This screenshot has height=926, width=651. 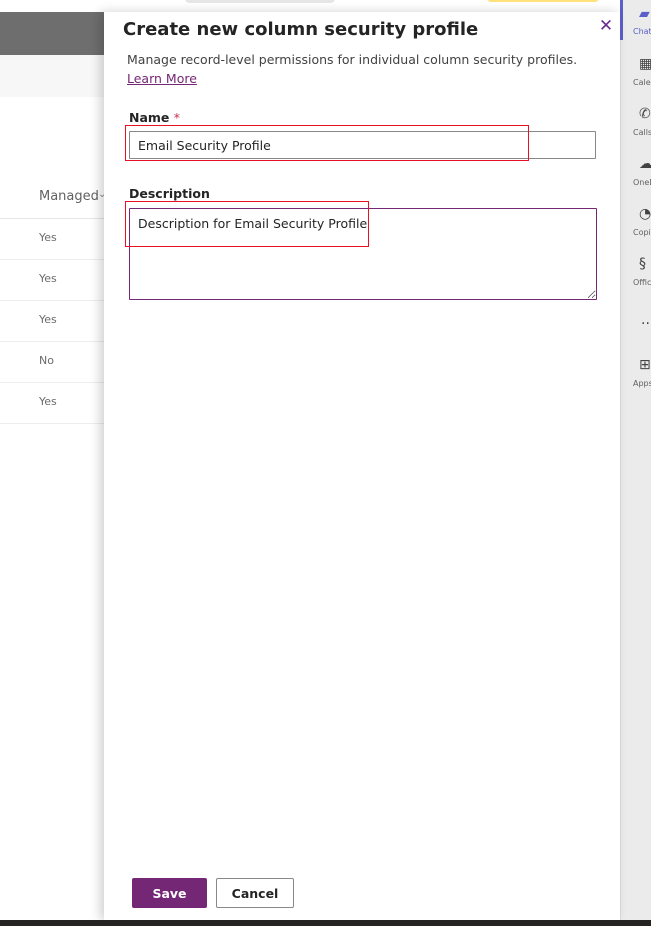 I want to click on learn-more-link: Learn More, so click(x=162, y=78).